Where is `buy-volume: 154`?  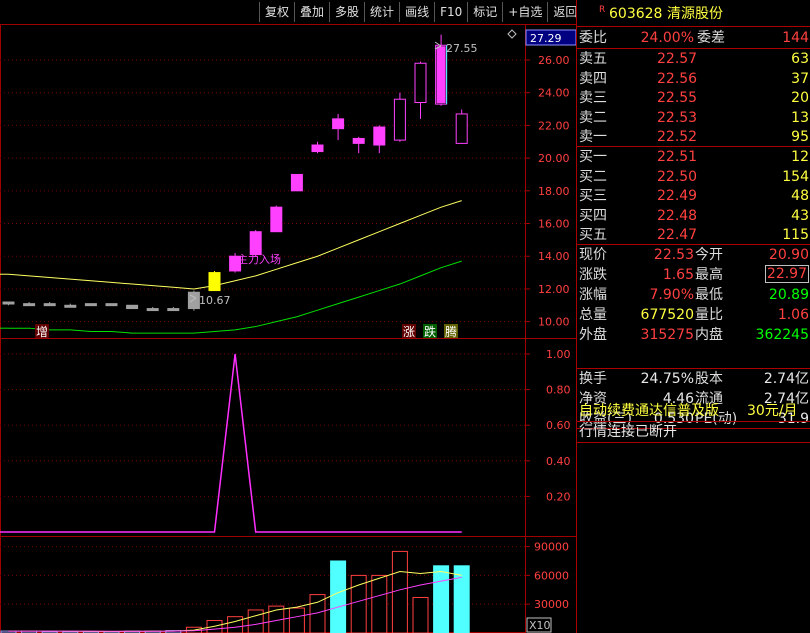
buy-volume: 154 is located at coordinates (795, 176).